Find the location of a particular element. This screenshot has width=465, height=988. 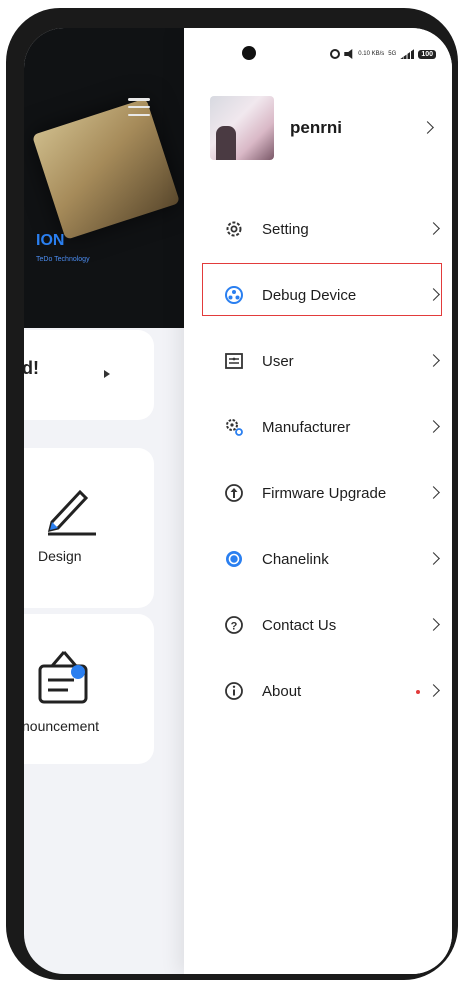

hero-image is located at coordinates (106, 169).